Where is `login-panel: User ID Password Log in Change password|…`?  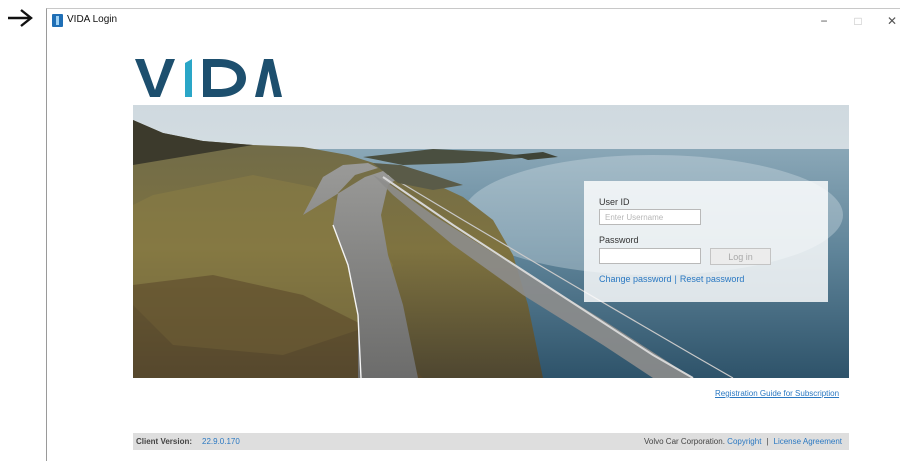
login-panel: User ID Password Log in Change password|… is located at coordinates (706, 241).